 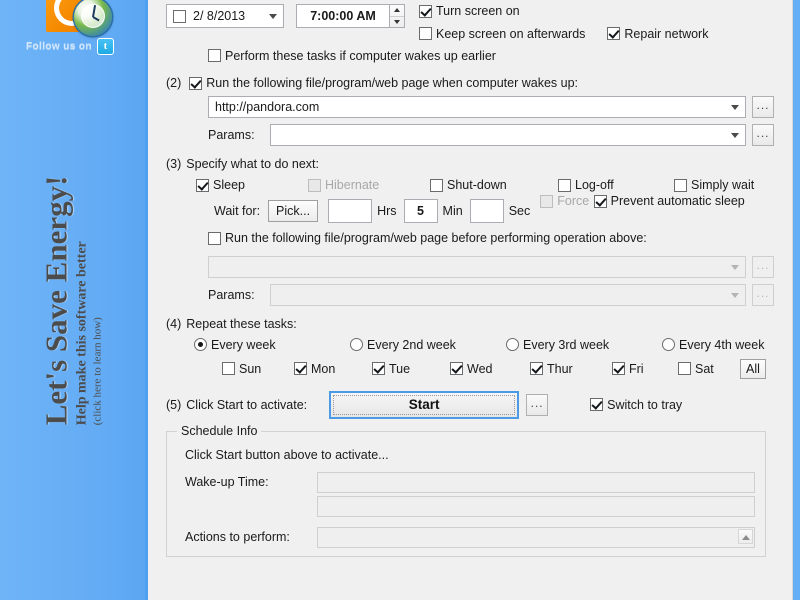 What do you see at coordinates (425, 33) in the screenshot?
I see `keep-screen-on-checkbox` at bounding box center [425, 33].